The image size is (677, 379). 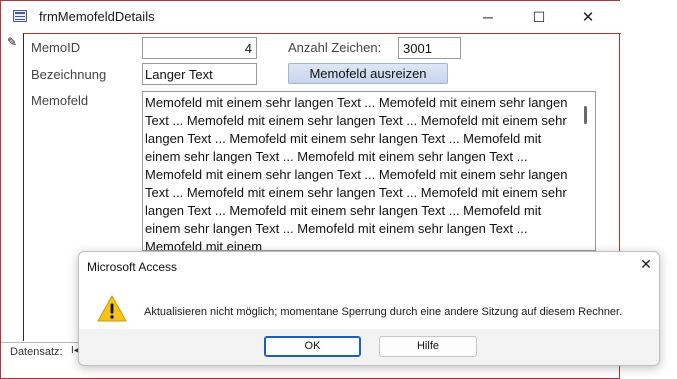 What do you see at coordinates (312, 346) in the screenshot?
I see `ok-button: OK` at bounding box center [312, 346].